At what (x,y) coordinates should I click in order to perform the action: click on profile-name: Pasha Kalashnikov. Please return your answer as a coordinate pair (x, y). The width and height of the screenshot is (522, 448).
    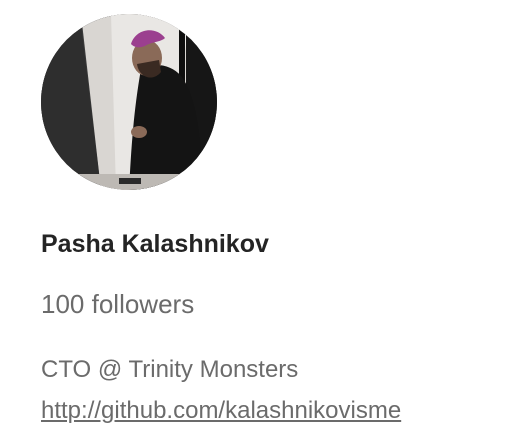
    Looking at the image, I should click on (155, 244).